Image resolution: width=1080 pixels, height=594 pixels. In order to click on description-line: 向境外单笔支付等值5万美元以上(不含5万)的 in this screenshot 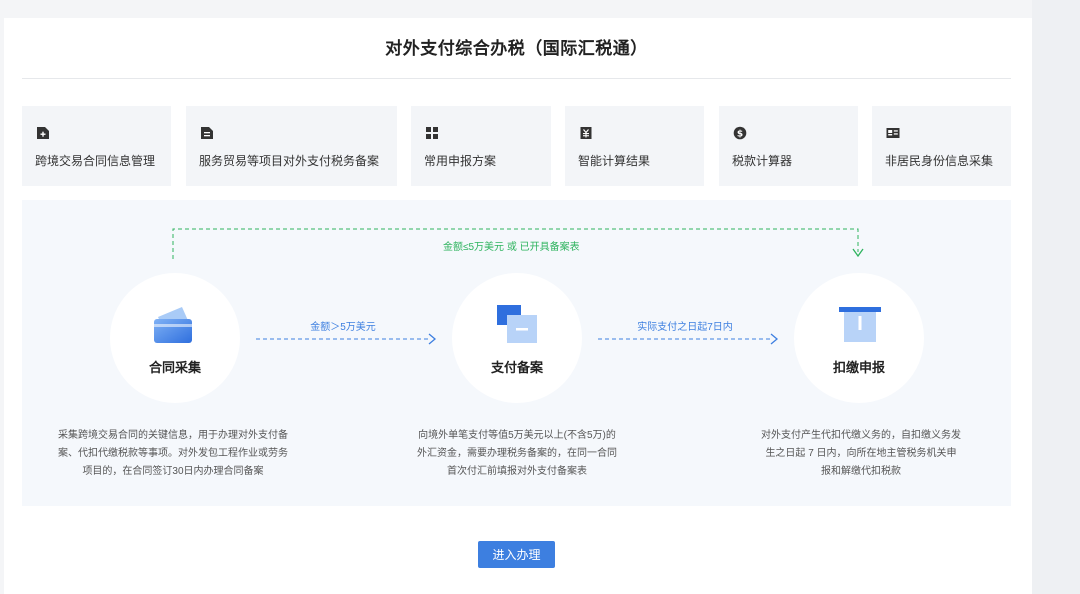, I will do `click(517, 435)`.